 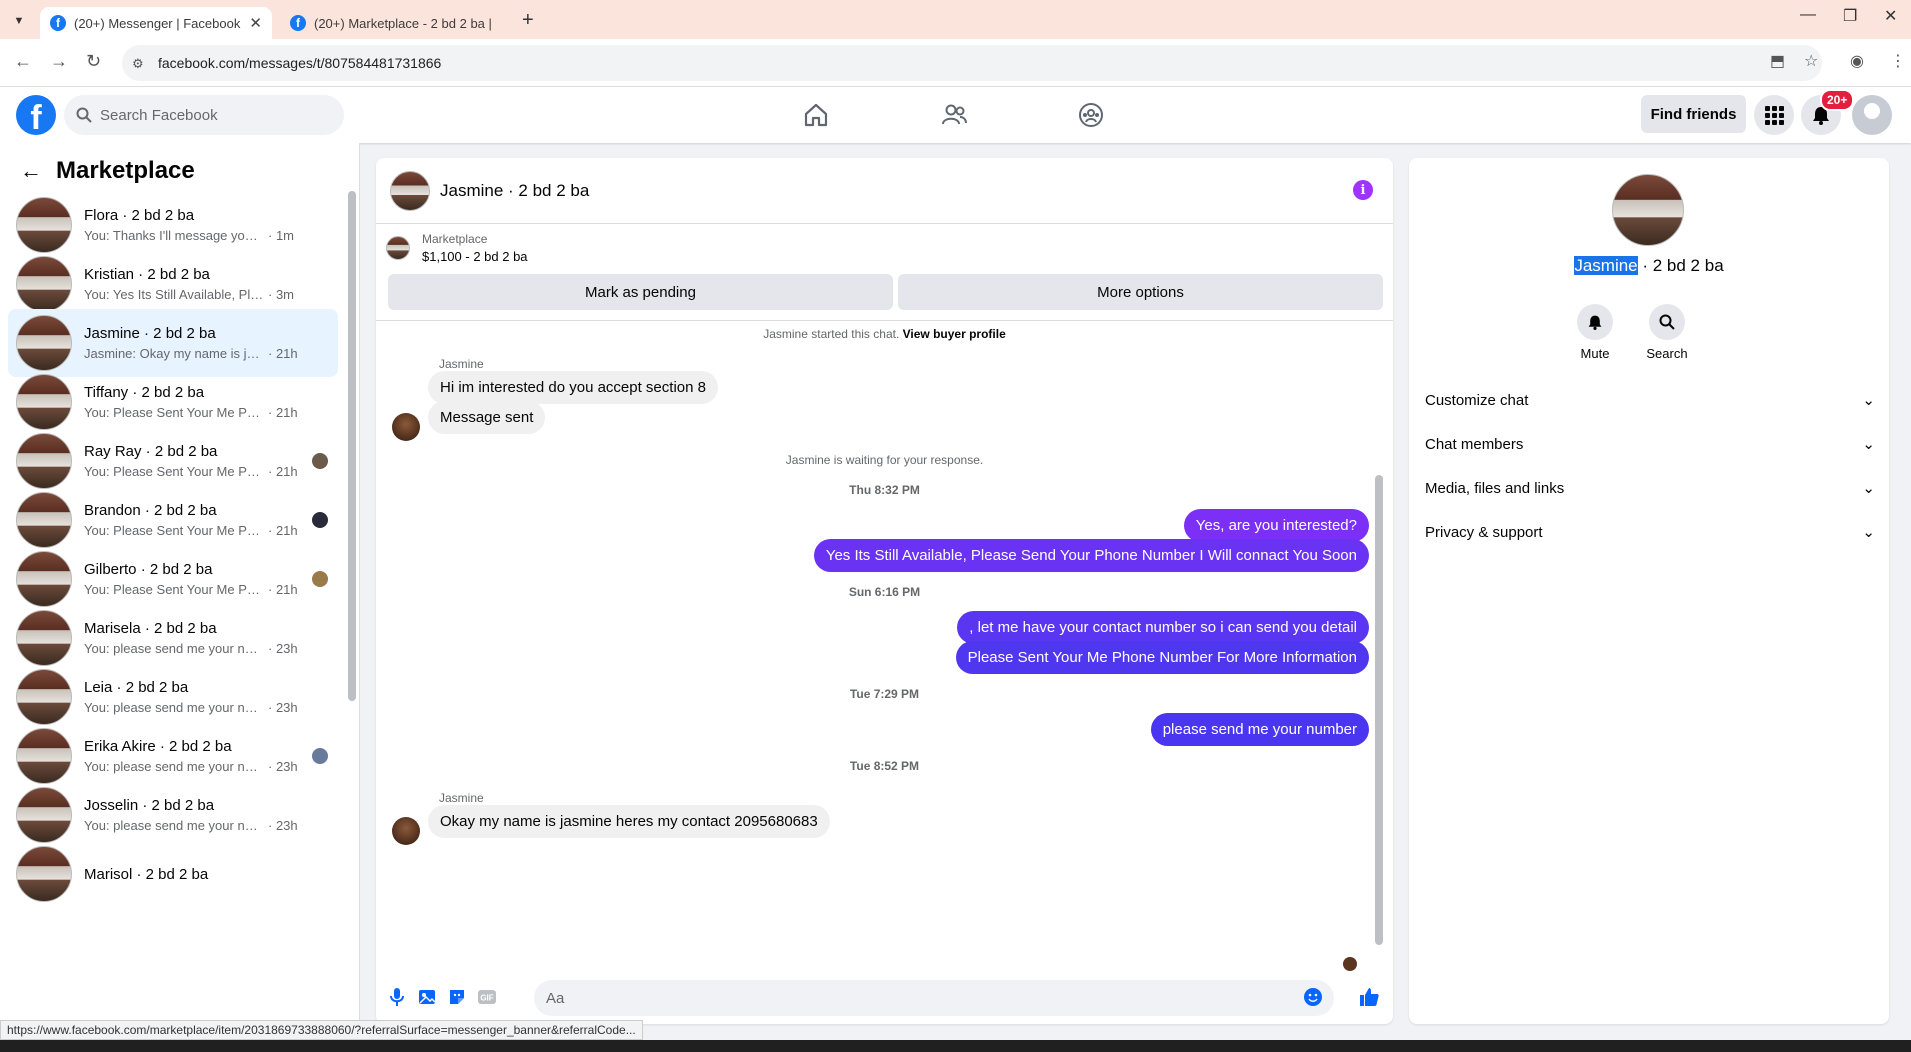 I want to click on conversation-name: Kristian · 2 bd 2 ba, so click(x=147, y=274).